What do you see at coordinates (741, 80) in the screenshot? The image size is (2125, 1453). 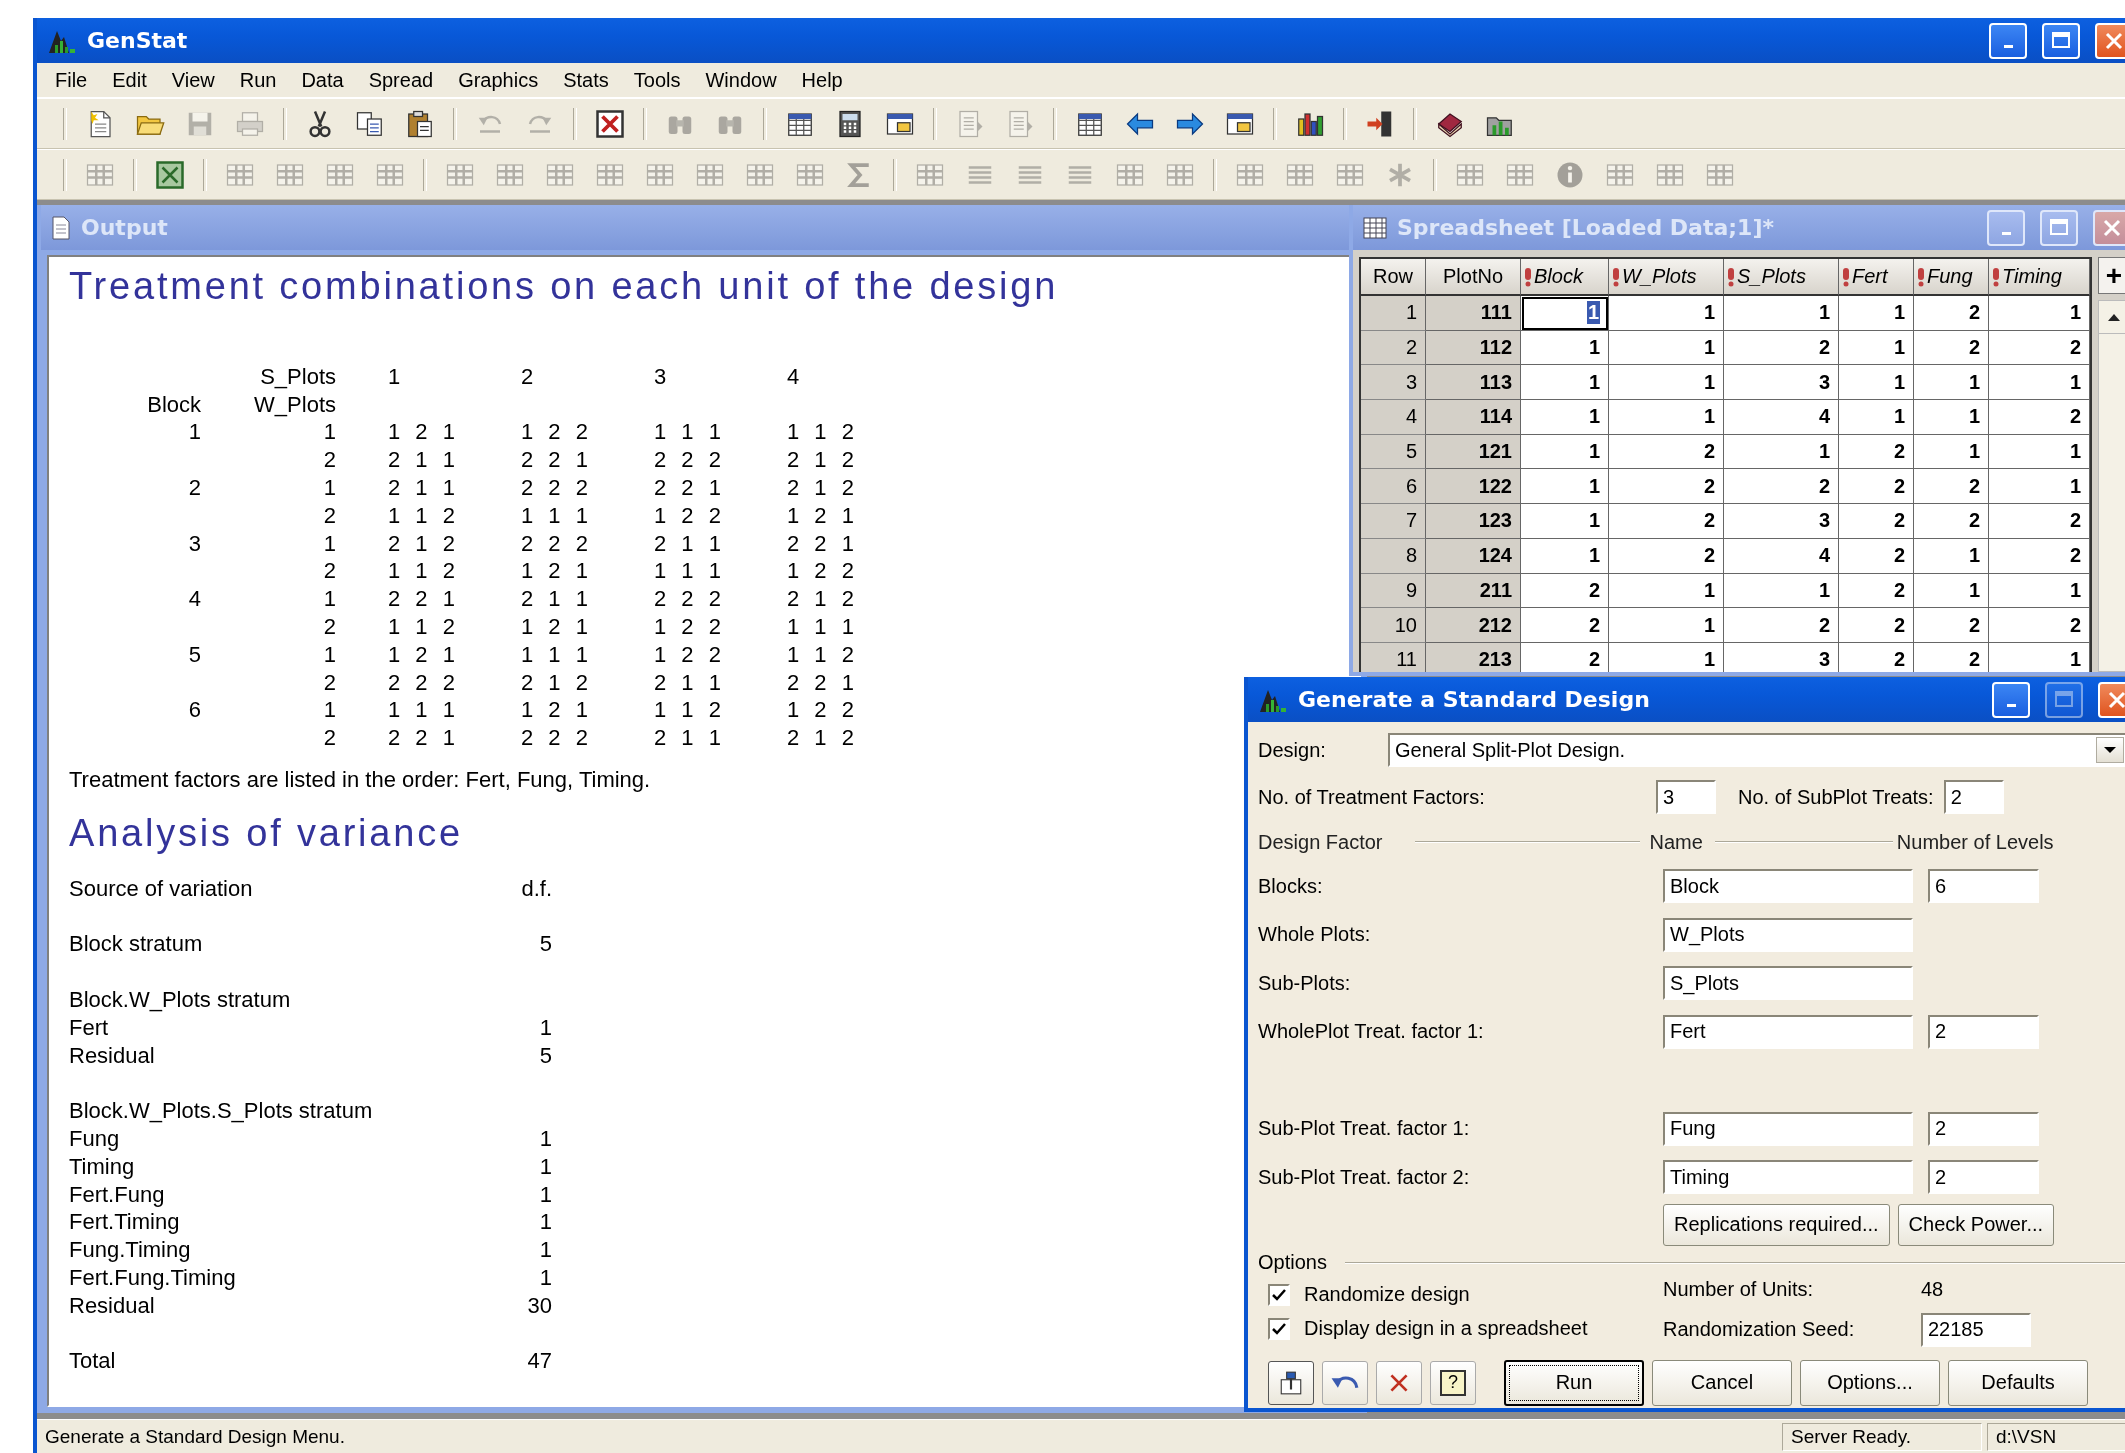 I see `menu-item: Window` at bounding box center [741, 80].